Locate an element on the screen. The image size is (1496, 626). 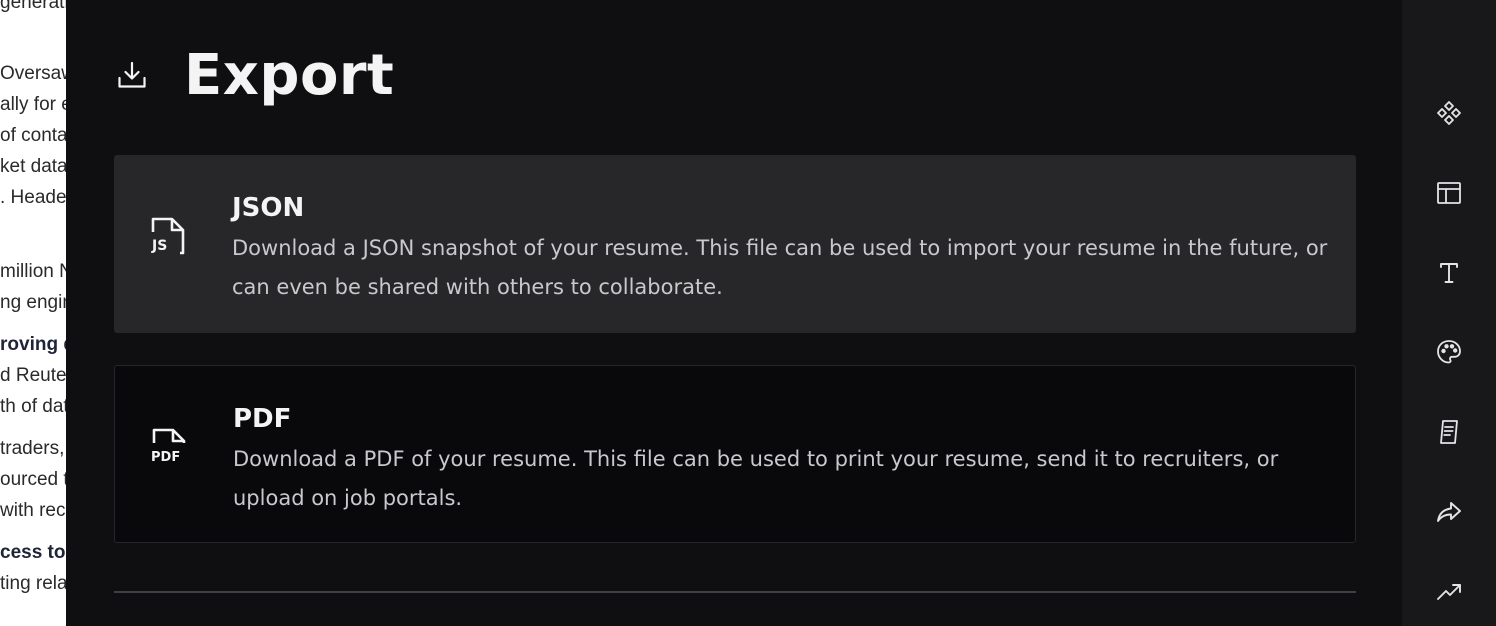
resume-text-line: ally for e is located at coordinates (33, 104).